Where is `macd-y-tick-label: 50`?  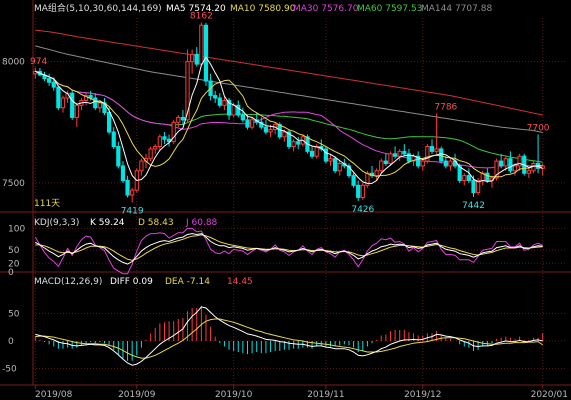 macd-y-tick-label: 50 is located at coordinates (14, 315).